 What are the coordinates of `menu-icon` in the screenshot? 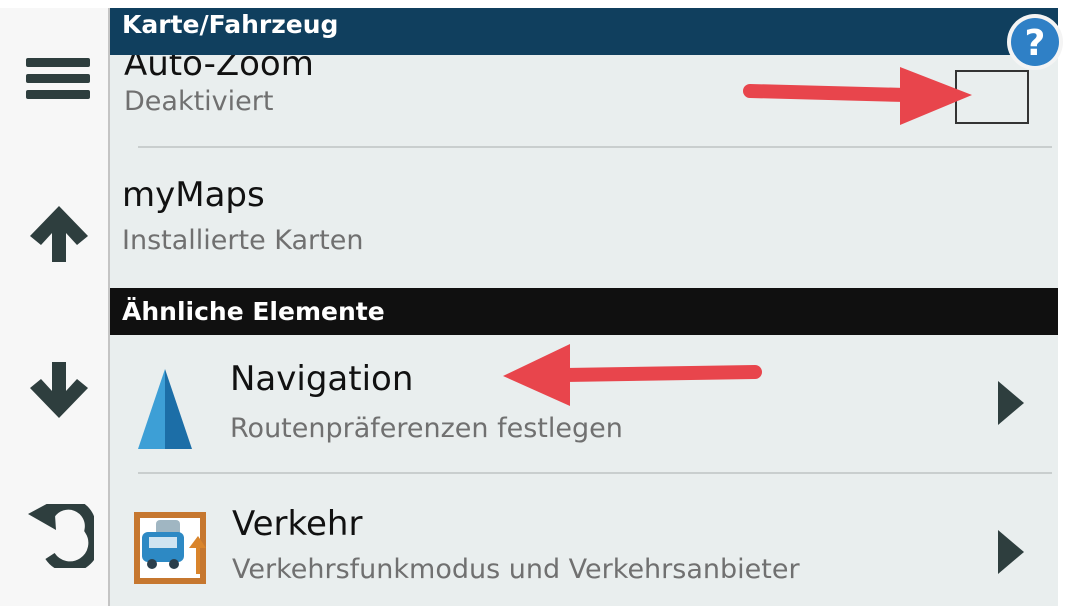 It's located at (58, 78).